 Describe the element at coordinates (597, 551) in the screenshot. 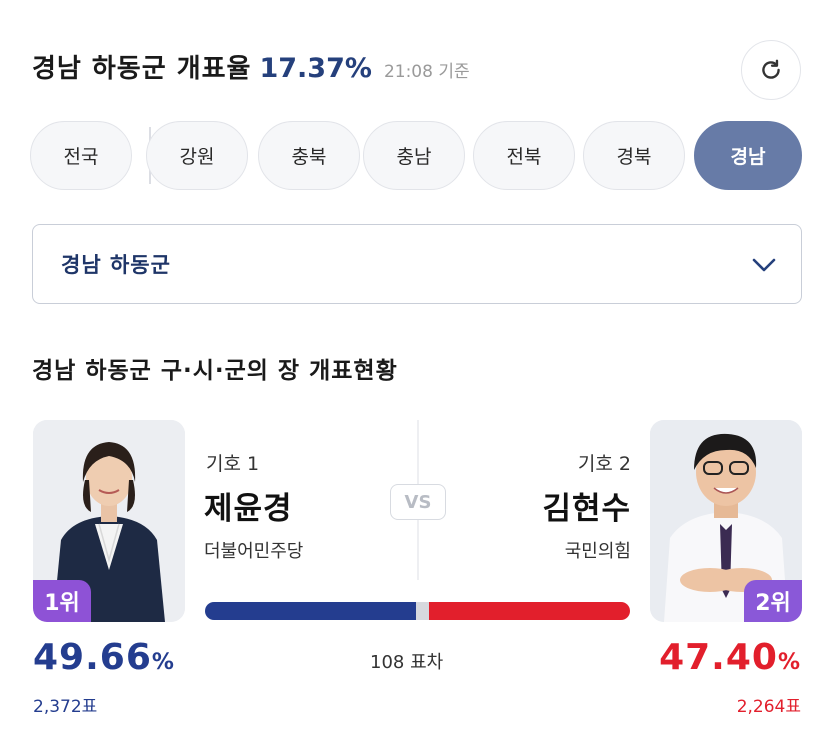

I see `candidate-2-party: 국민의힘` at that location.